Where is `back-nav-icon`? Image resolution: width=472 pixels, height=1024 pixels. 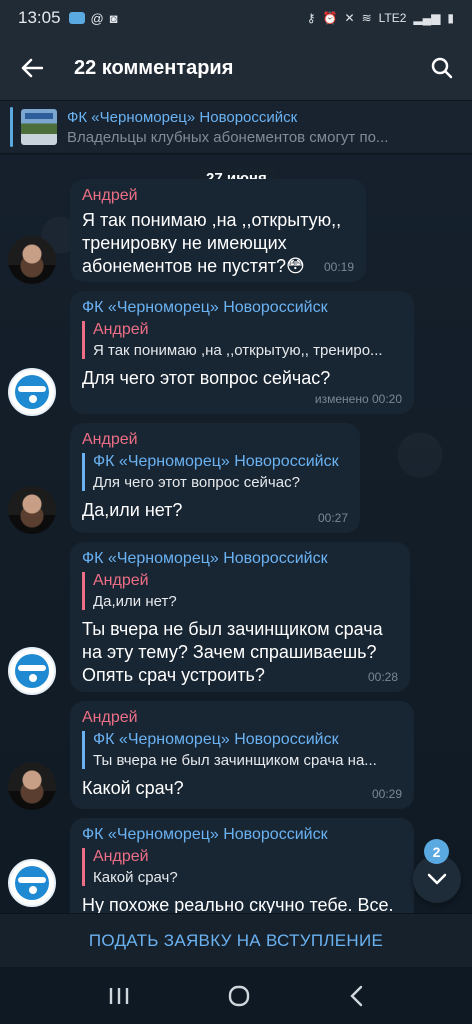 back-nav-icon is located at coordinates (356, 996).